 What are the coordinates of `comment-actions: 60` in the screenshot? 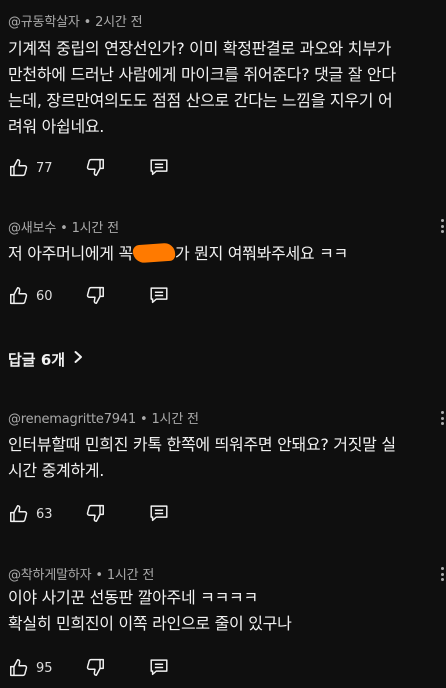 It's located at (108, 296).